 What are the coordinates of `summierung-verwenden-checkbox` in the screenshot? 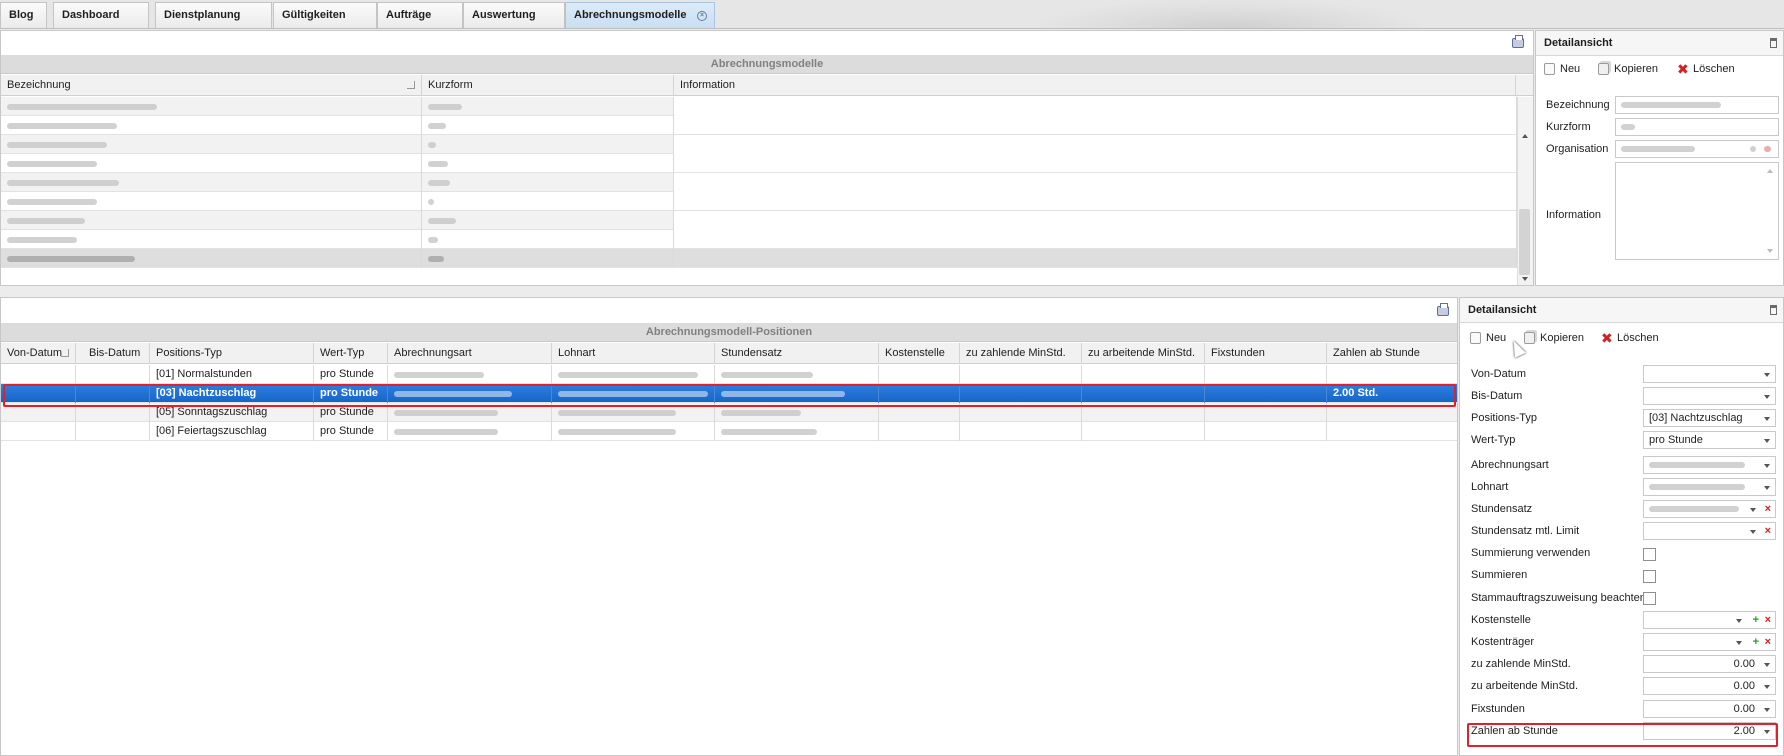 It's located at (1649, 554).